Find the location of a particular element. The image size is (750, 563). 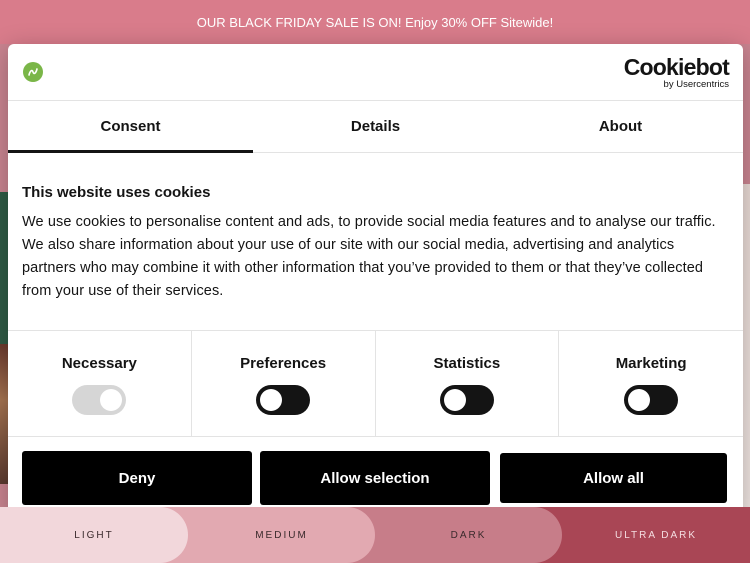

consent-heading: This website uses cookies is located at coordinates (116, 192).